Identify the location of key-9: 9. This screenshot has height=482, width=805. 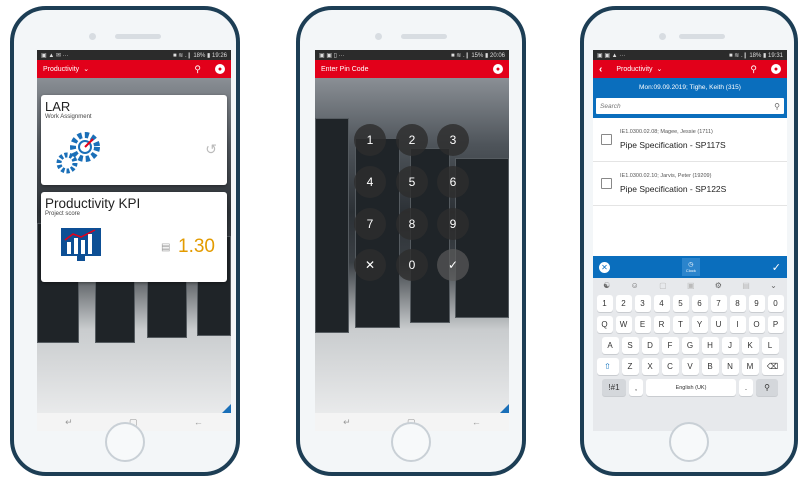
(756, 303).